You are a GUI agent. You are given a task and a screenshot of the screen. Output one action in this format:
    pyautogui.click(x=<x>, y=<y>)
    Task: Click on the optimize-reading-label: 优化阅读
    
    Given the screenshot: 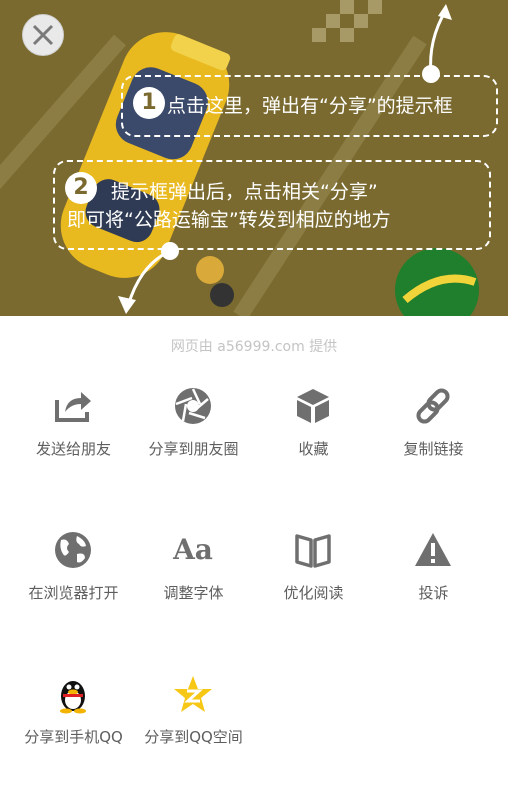 What is the action you would take?
    pyautogui.click(x=313, y=593)
    